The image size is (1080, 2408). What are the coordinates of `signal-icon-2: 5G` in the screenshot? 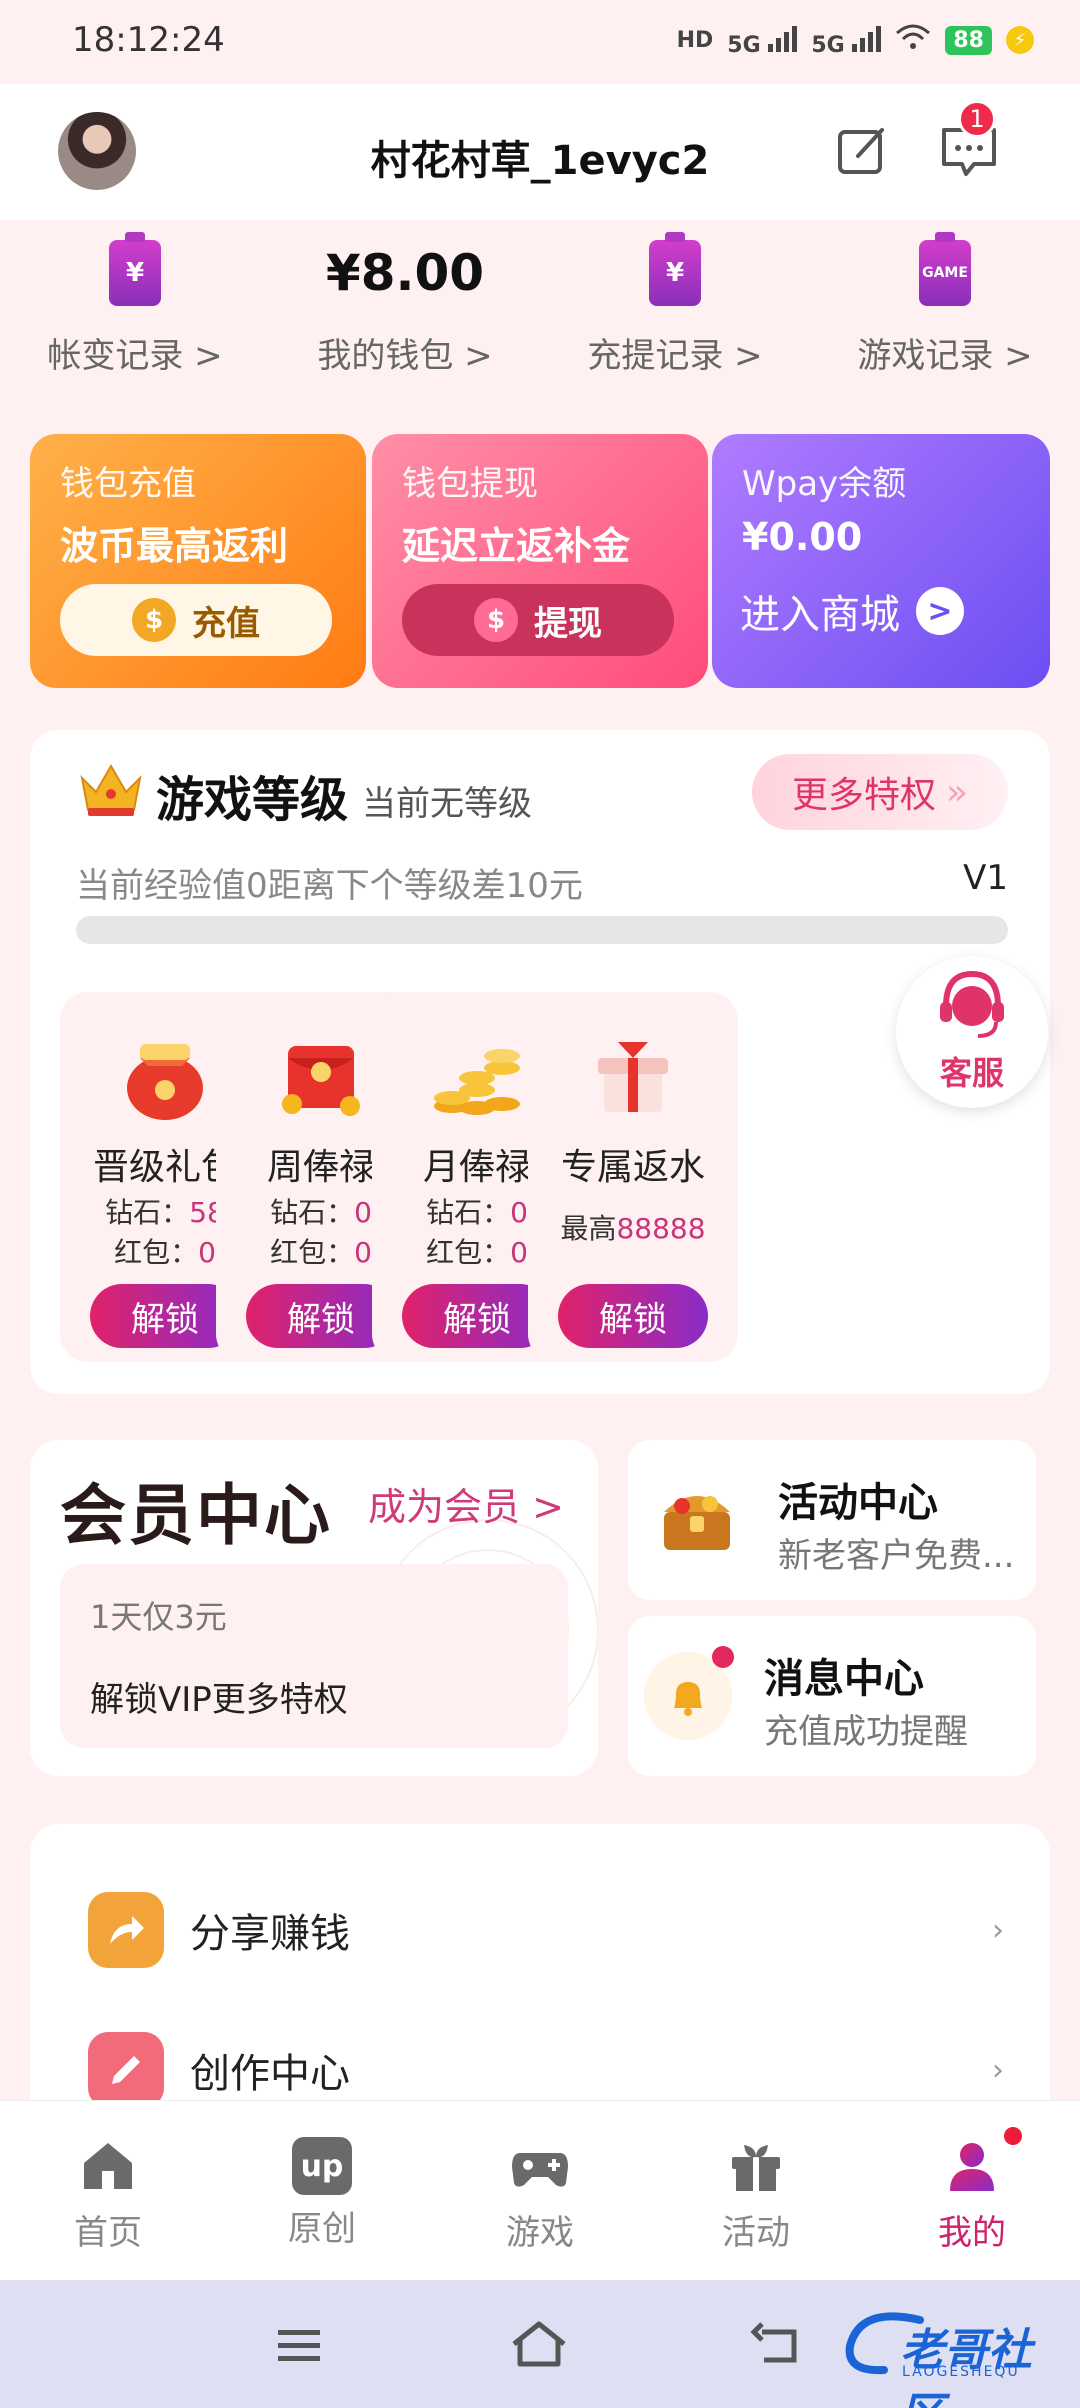 It's located at (846, 40).